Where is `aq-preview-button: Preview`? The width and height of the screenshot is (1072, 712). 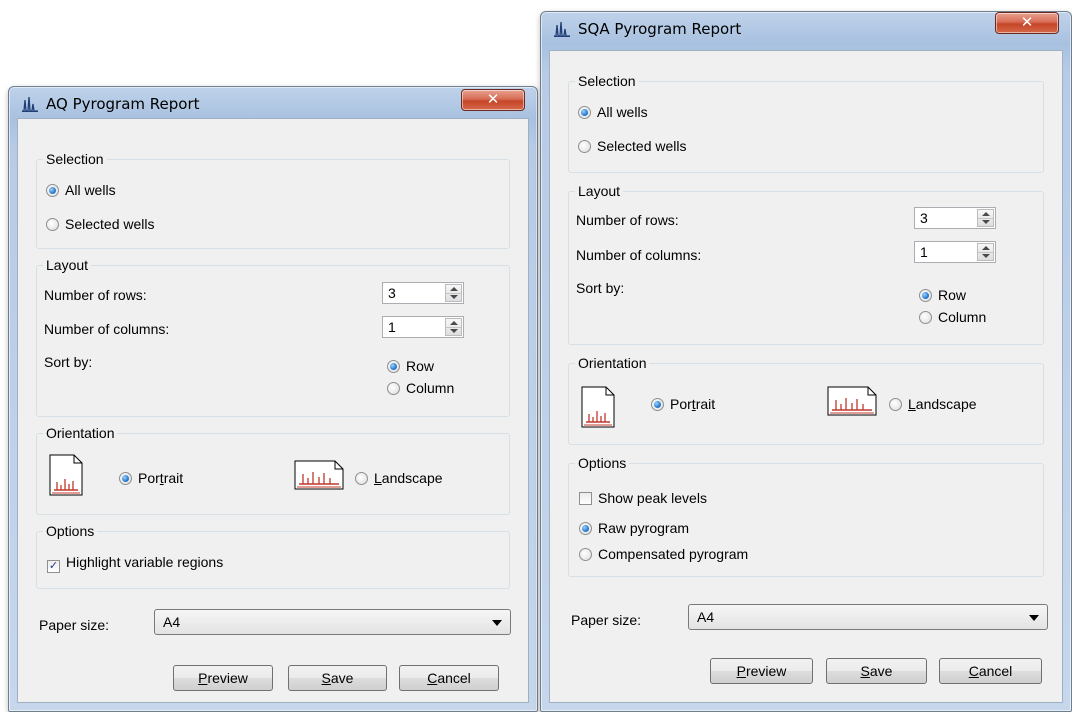
aq-preview-button: Preview is located at coordinates (223, 678).